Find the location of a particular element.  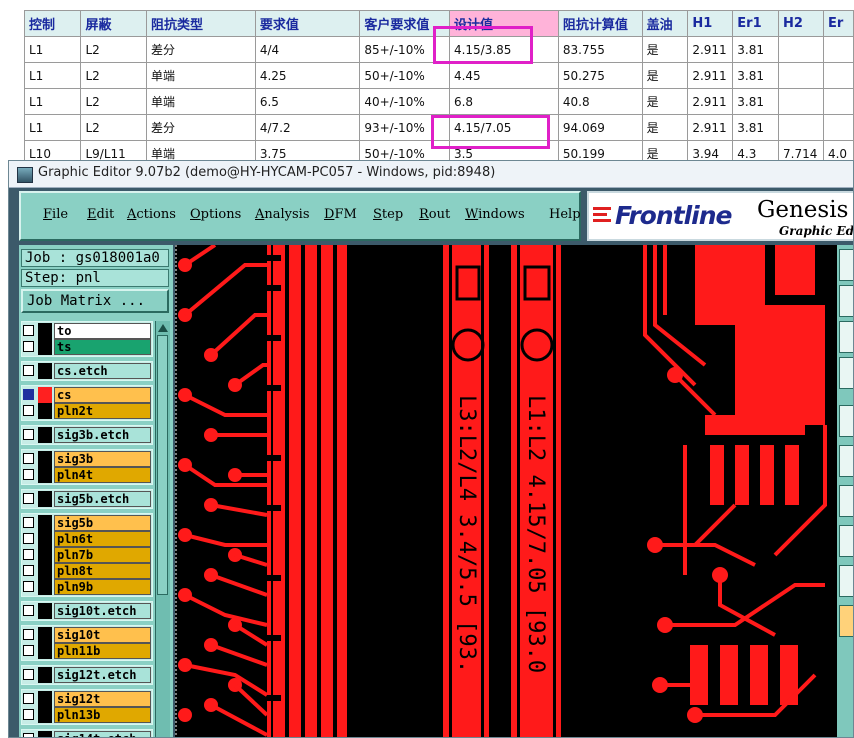

layer-name: pln7b is located at coordinates (102, 555).